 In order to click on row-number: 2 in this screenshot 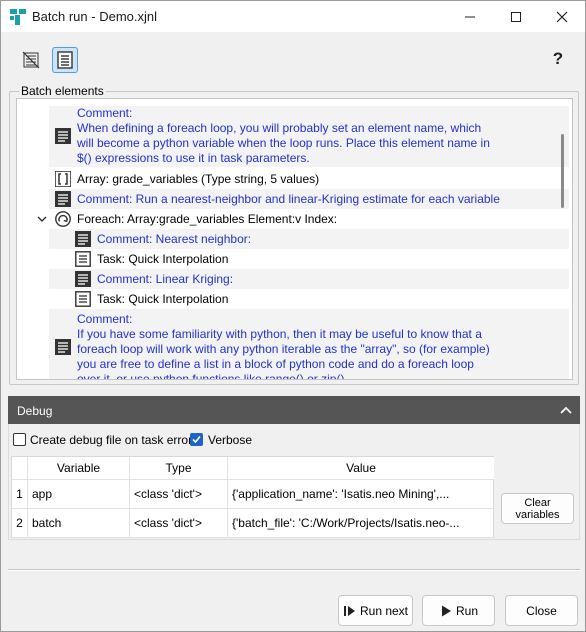, I will do `click(20, 523)`.